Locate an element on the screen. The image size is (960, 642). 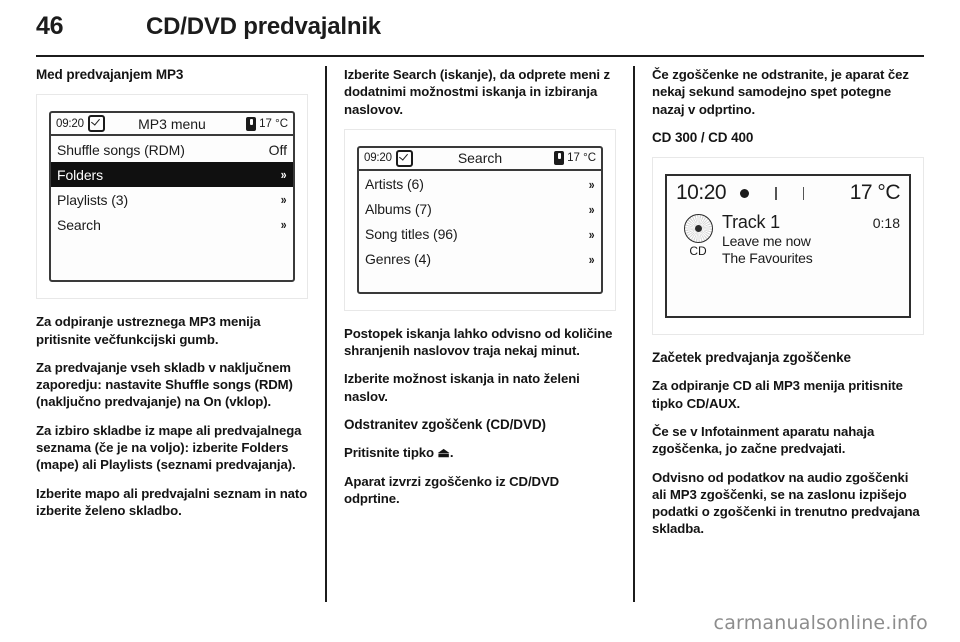
disc-dot-icon is located at coordinates (745, 193).